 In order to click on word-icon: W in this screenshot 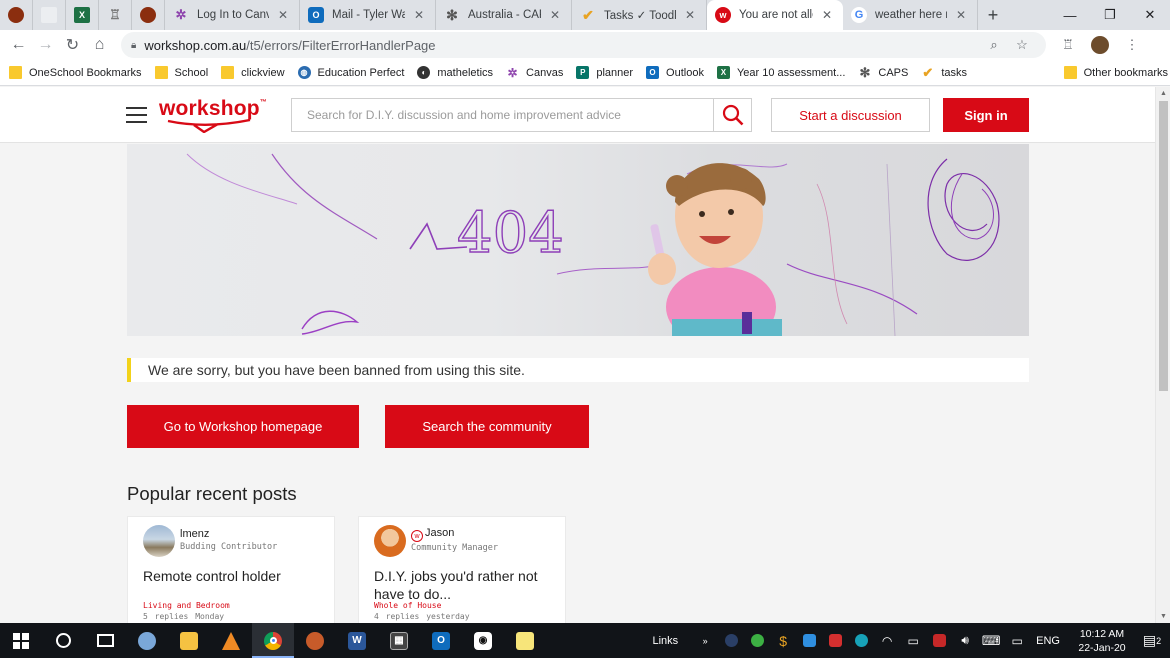, I will do `click(357, 640)`.